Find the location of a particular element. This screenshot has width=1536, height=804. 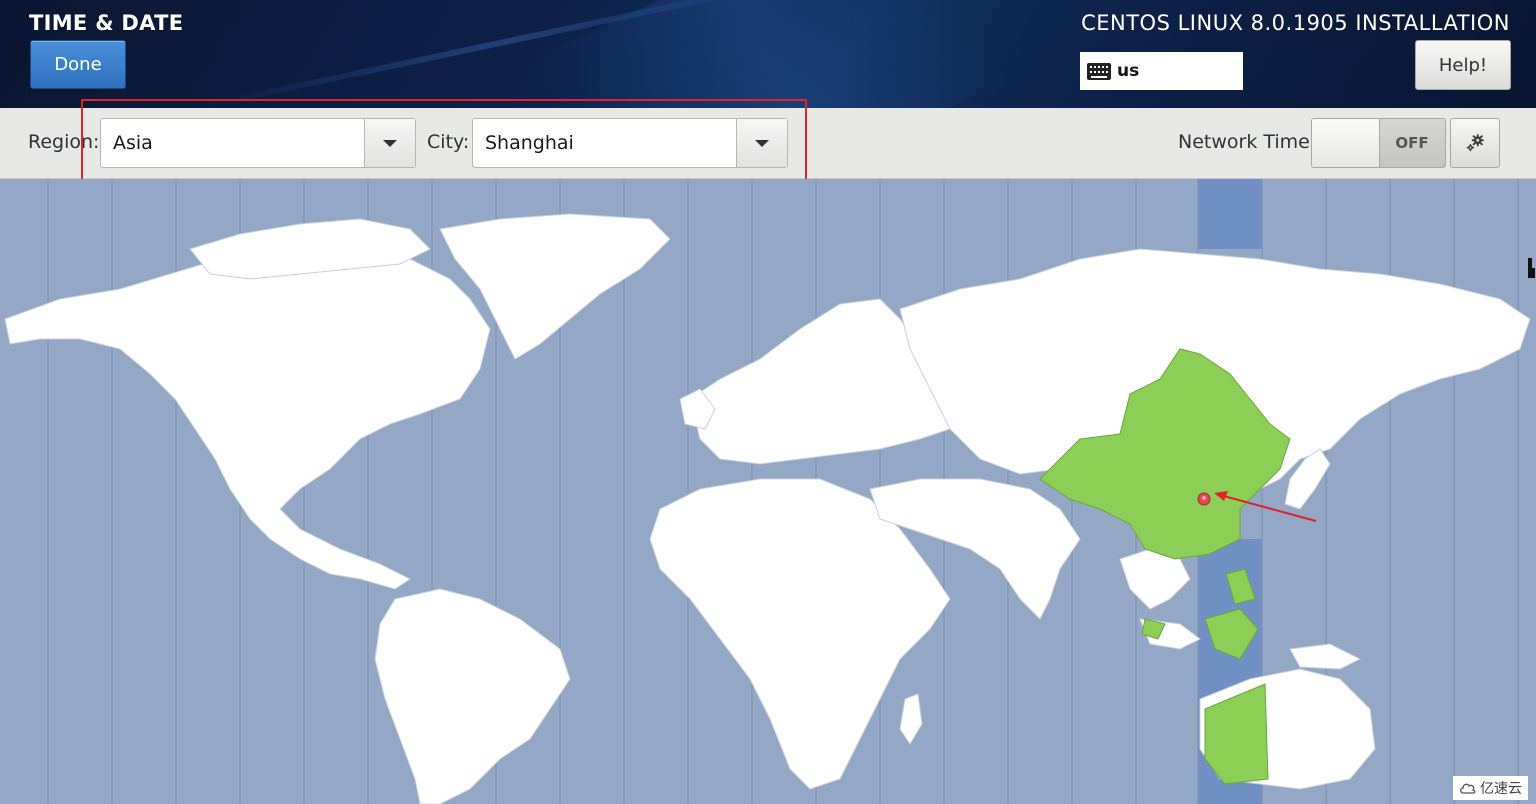

city-dropdown-button is located at coordinates (761, 143).